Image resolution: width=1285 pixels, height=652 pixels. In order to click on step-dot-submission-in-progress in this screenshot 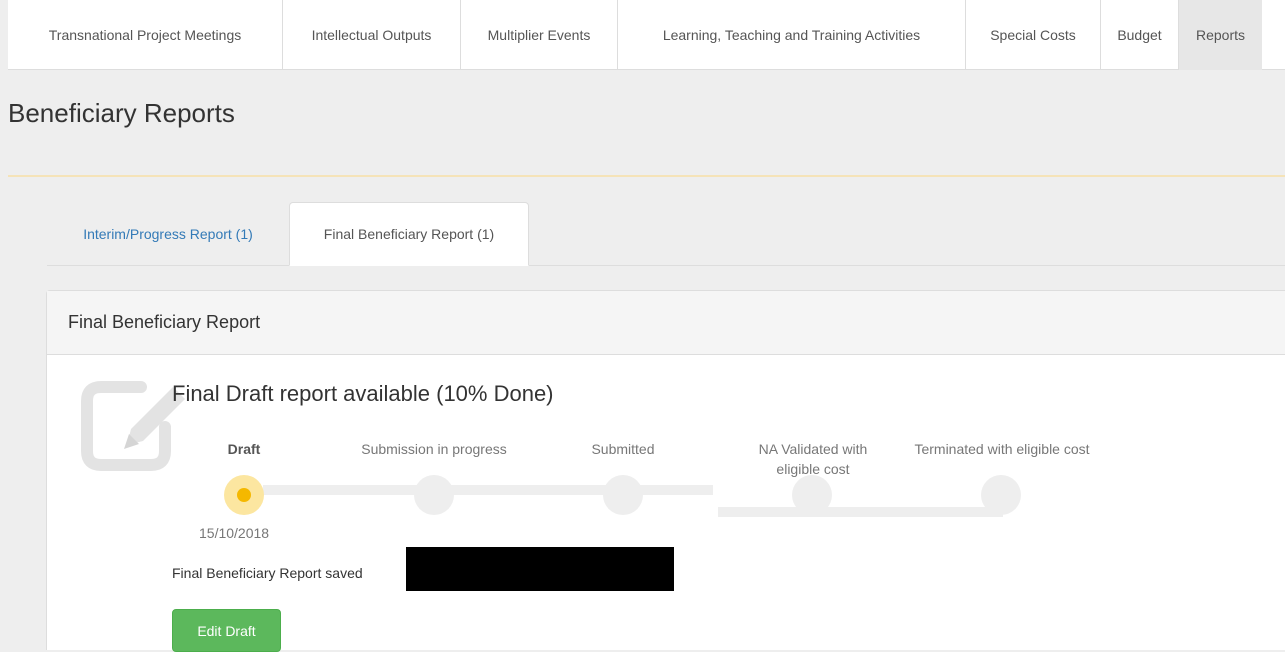, I will do `click(434, 495)`.